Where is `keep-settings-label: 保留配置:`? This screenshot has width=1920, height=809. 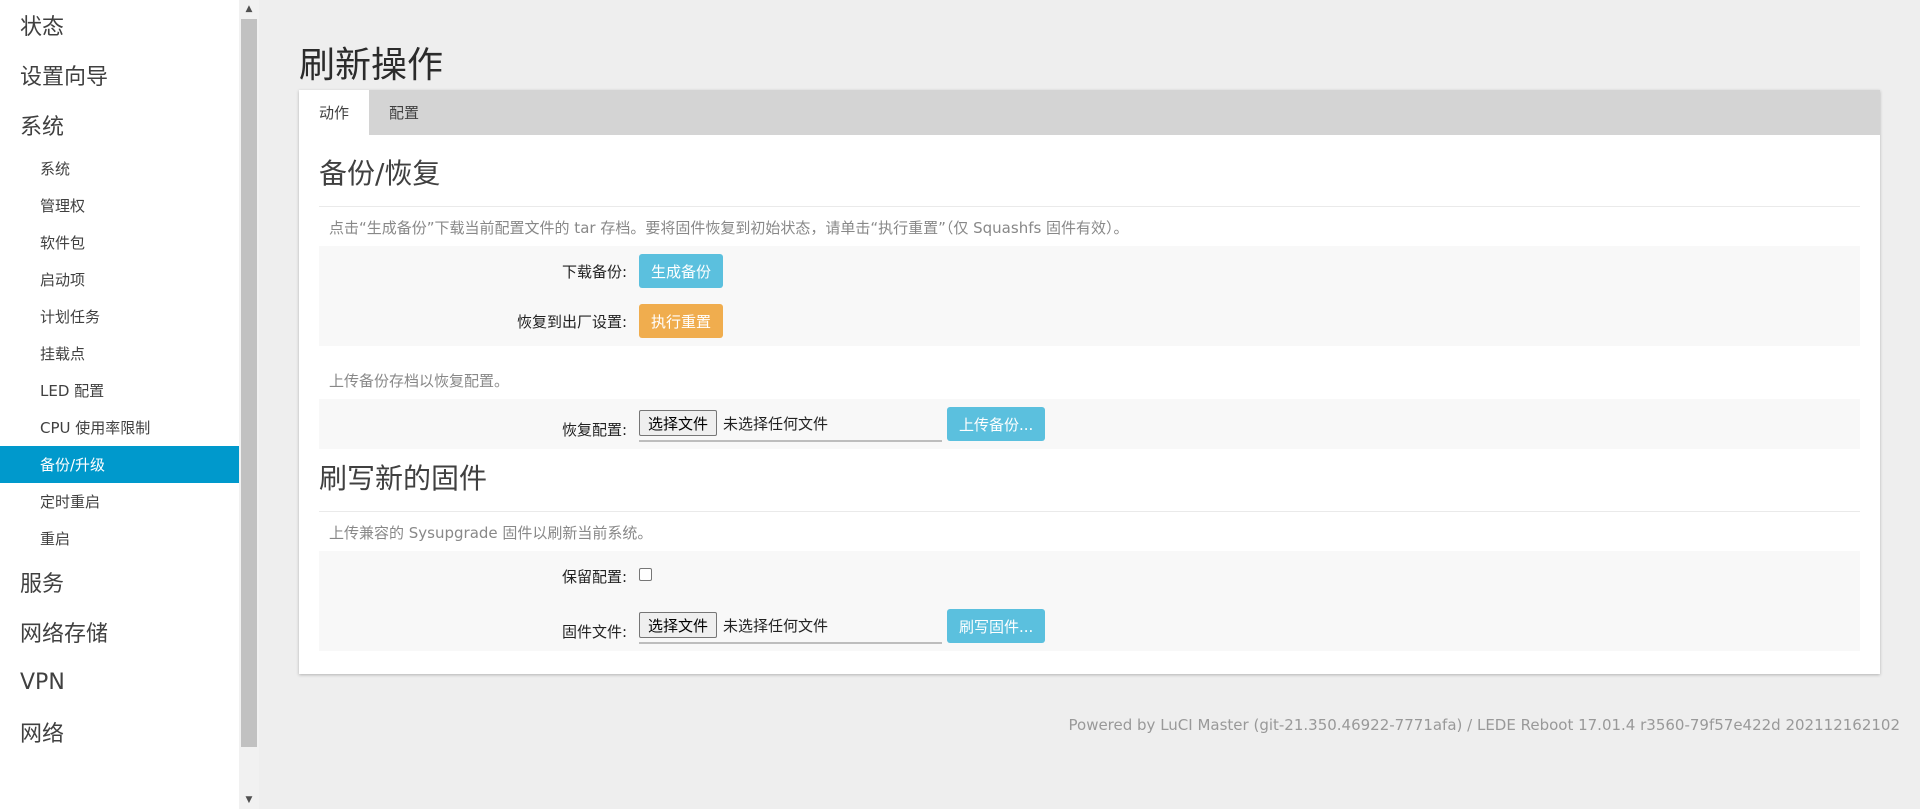
keep-settings-label: 保留配置: is located at coordinates (594, 576).